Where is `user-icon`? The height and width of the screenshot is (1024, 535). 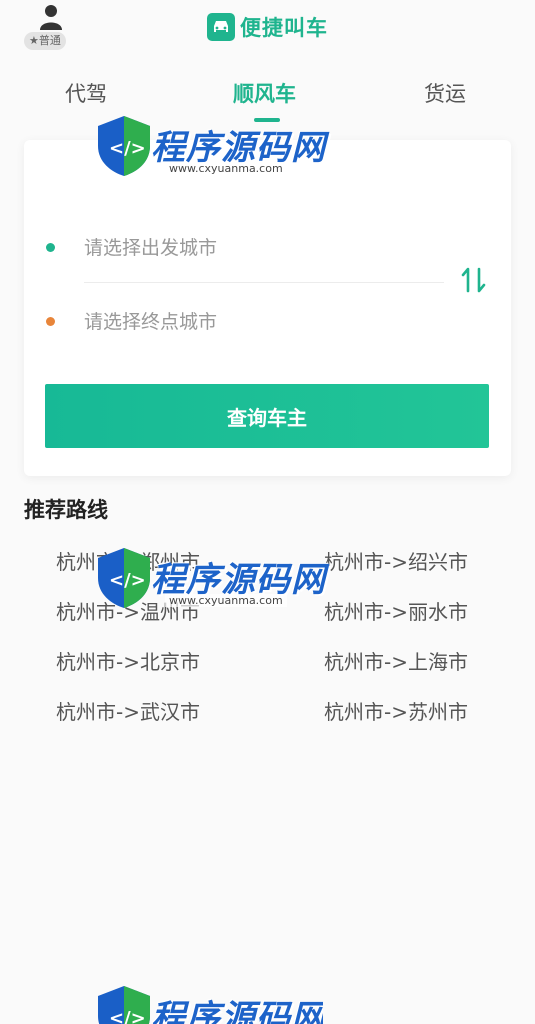
user-icon is located at coordinates (51, 17).